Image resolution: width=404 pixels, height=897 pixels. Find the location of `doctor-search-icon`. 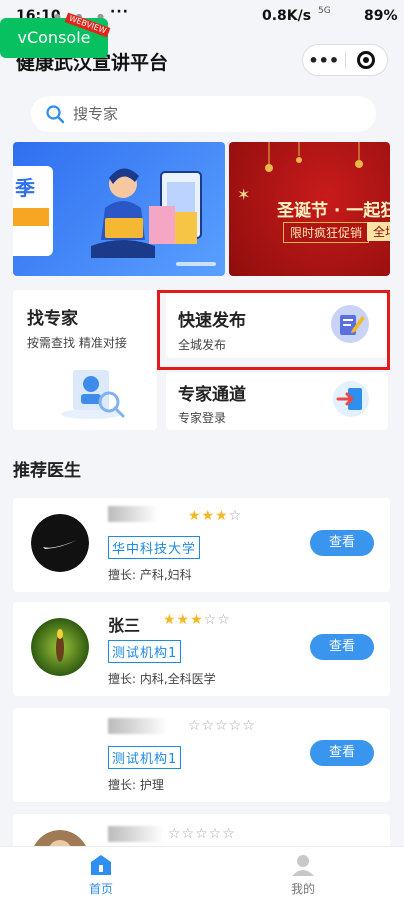

doctor-search-icon is located at coordinates (93, 394).